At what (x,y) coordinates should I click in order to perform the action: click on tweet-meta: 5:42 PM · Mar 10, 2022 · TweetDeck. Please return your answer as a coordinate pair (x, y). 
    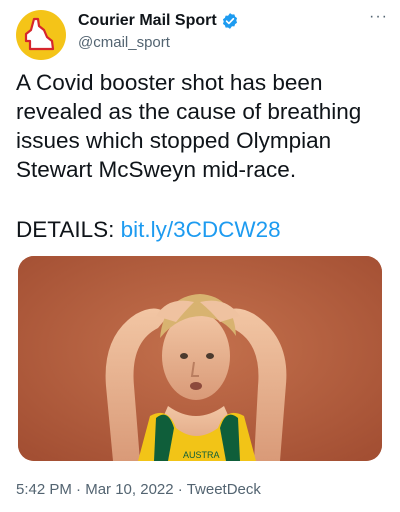
    Looking at the image, I should click on (138, 489).